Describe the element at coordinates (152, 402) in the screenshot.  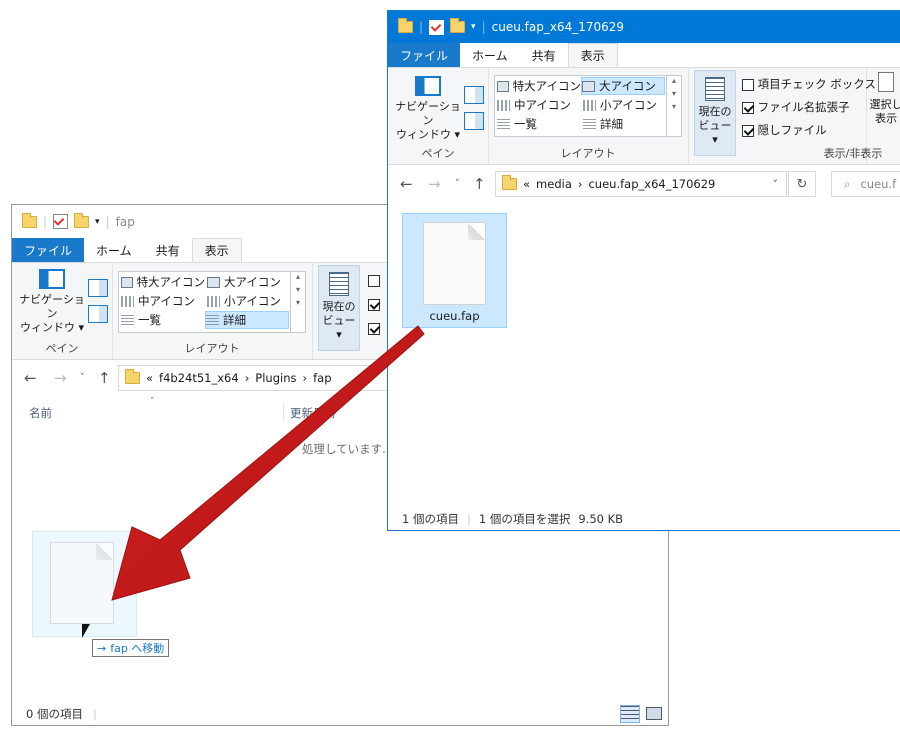
I see `sort-indicator-icon: ˄` at that location.